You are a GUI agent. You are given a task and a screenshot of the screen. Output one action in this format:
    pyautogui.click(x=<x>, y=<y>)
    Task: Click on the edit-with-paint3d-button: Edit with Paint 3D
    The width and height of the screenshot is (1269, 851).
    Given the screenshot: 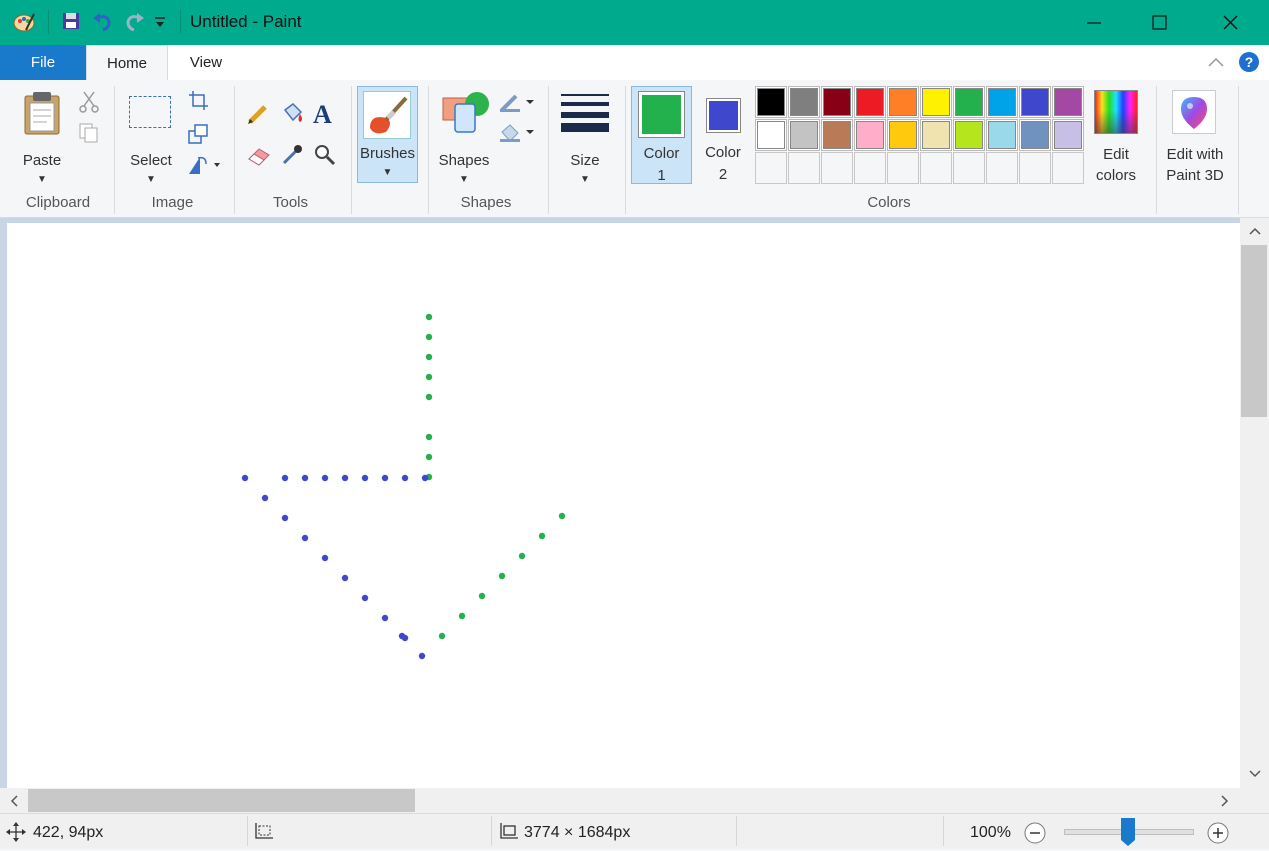 What is the action you would take?
    pyautogui.click(x=1195, y=137)
    